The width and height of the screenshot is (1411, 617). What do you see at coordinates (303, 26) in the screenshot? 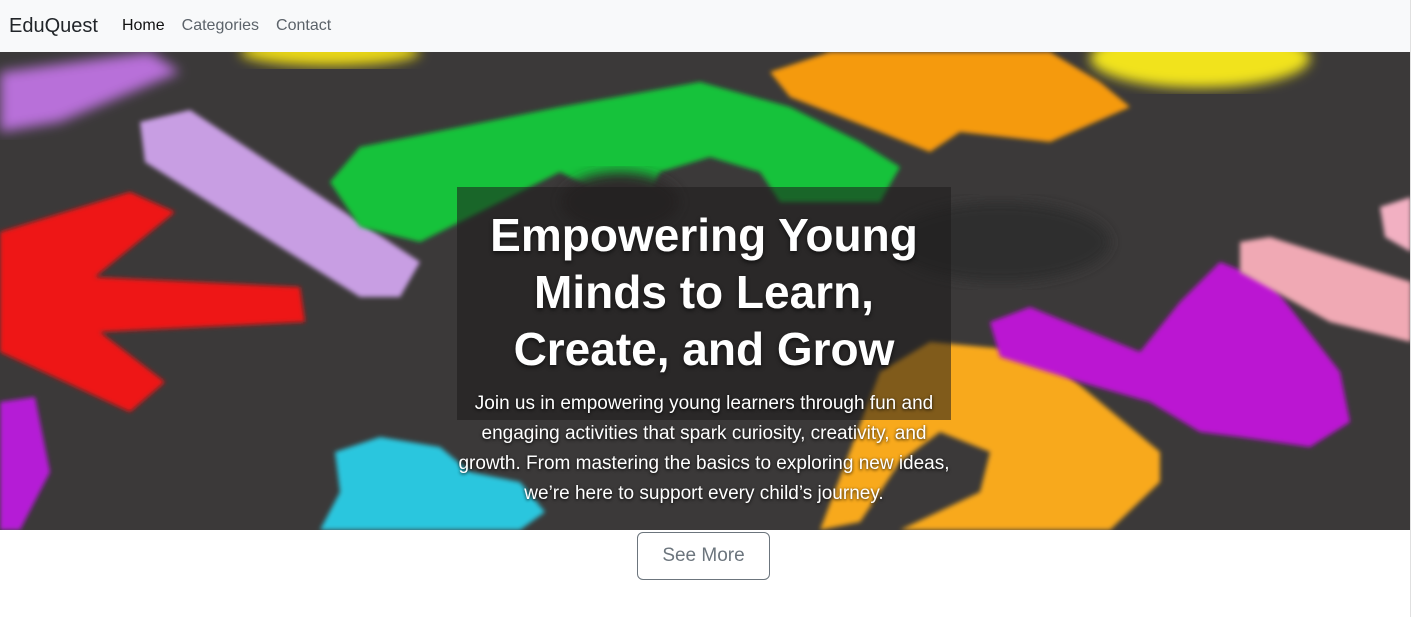
I see `nav-link-contact: Contact` at bounding box center [303, 26].